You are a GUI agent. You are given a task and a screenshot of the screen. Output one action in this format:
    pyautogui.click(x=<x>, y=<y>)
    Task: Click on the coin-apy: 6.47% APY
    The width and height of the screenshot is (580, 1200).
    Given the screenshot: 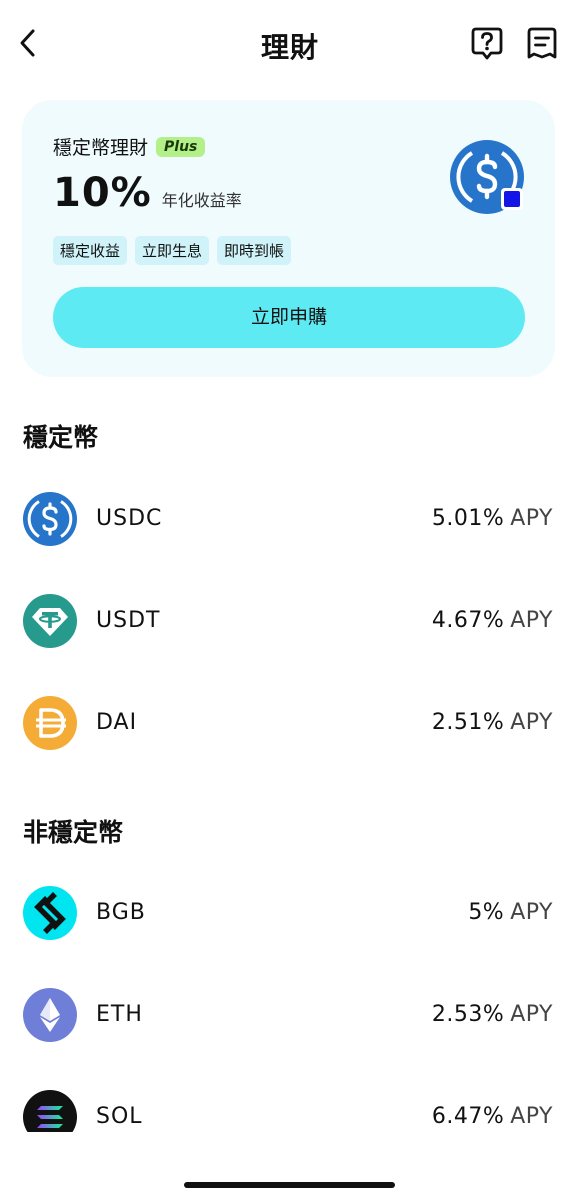 What is the action you would take?
    pyautogui.click(x=492, y=1116)
    